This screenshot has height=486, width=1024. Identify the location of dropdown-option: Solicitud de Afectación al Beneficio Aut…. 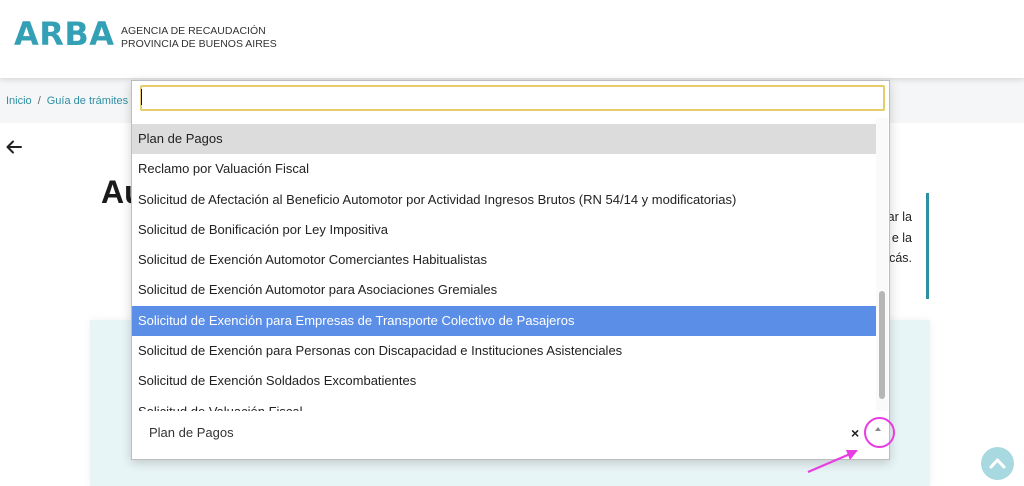
(504, 200).